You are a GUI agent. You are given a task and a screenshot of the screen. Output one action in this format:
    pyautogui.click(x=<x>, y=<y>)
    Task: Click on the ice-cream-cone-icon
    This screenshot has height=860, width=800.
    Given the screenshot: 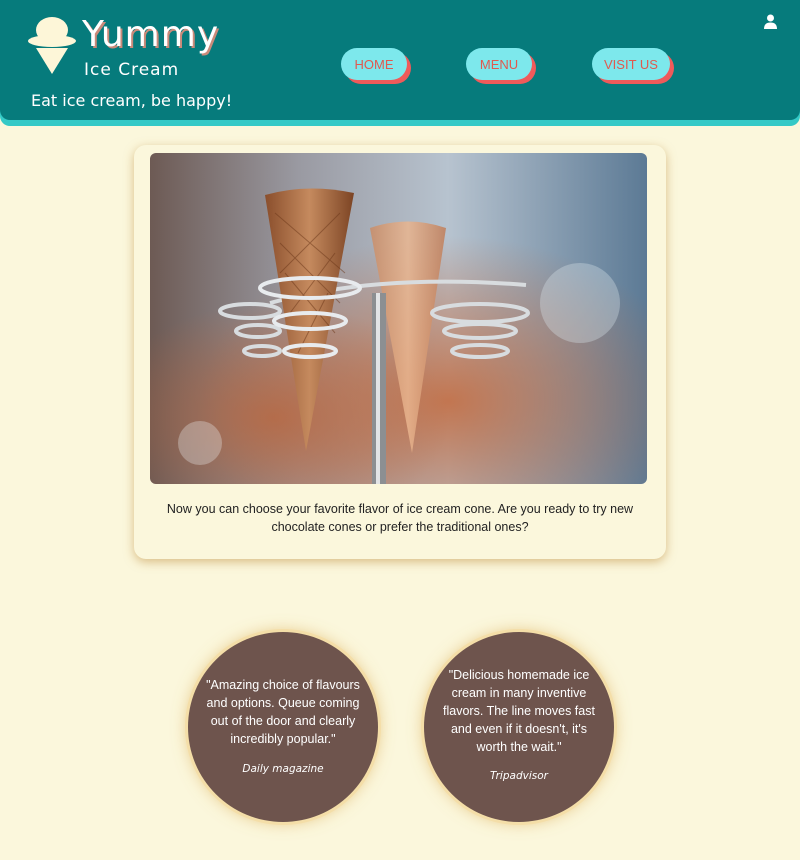 What is the action you would take?
    pyautogui.click(x=52, y=45)
    